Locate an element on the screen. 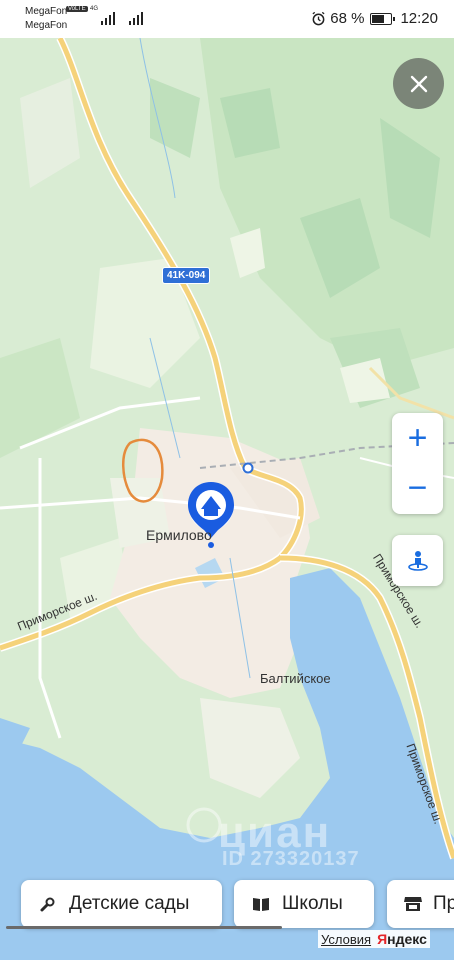 This screenshot has height=960, width=454. battery-percent: 68 % is located at coordinates (347, 18).